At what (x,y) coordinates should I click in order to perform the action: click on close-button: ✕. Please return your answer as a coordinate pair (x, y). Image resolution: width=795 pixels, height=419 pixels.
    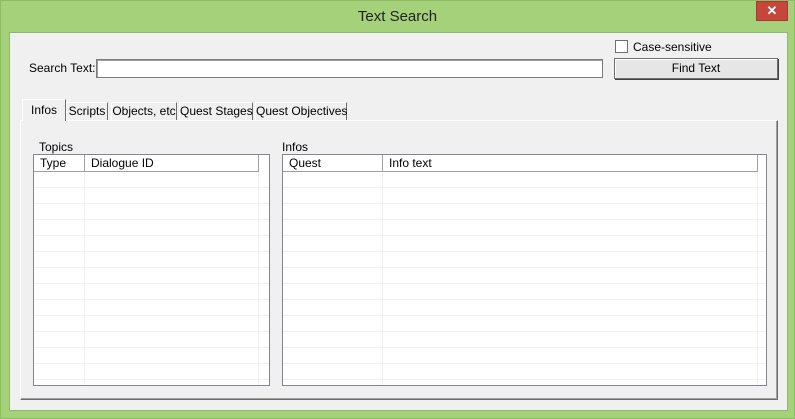
    Looking at the image, I should click on (772, 11).